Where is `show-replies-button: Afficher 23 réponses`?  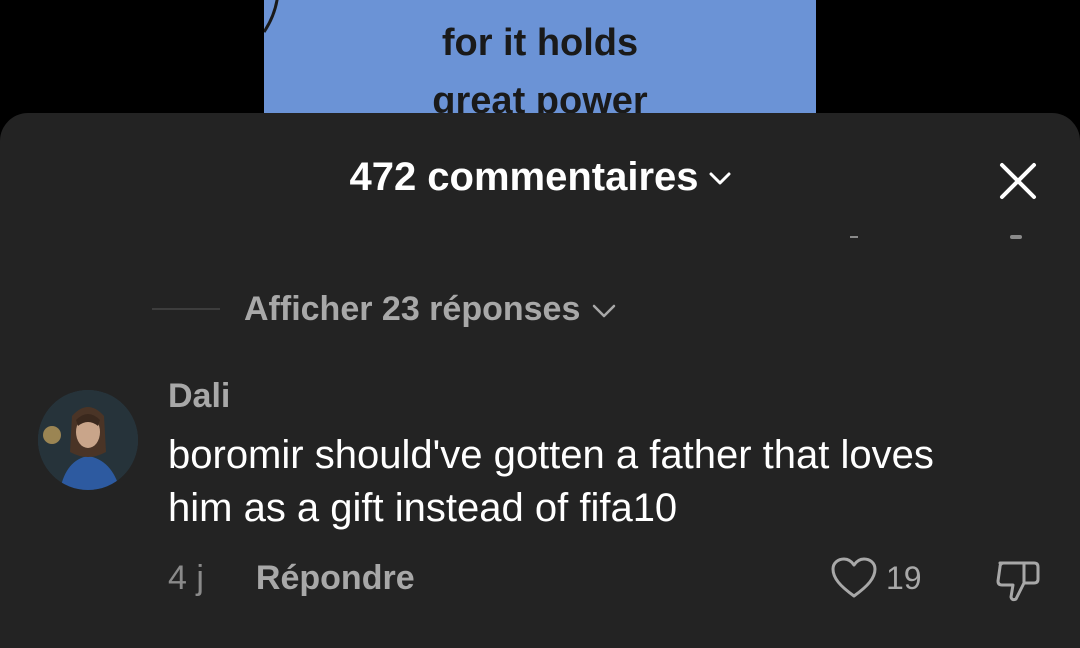
show-replies-button: Afficher 23 réponses is located at coordinates (384, 309).